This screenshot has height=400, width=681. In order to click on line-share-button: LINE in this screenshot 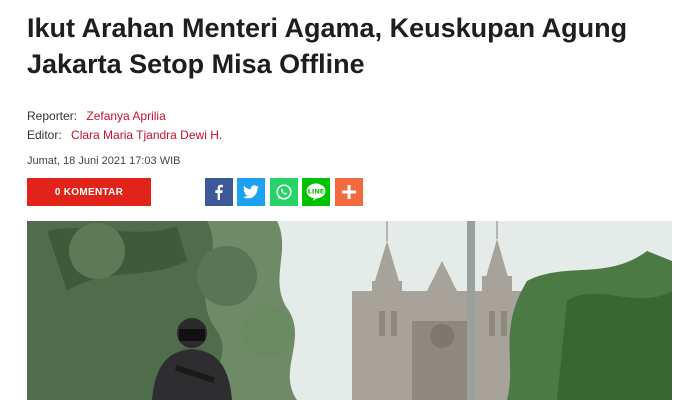, I will do `click(316, 192)`.